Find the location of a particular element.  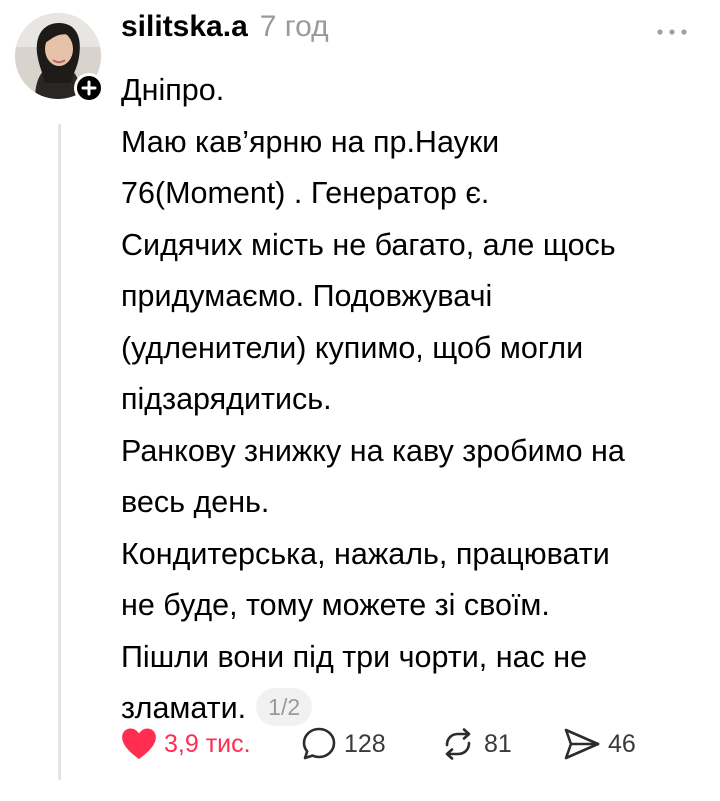

follow-button is located at coordinates (89, 88).